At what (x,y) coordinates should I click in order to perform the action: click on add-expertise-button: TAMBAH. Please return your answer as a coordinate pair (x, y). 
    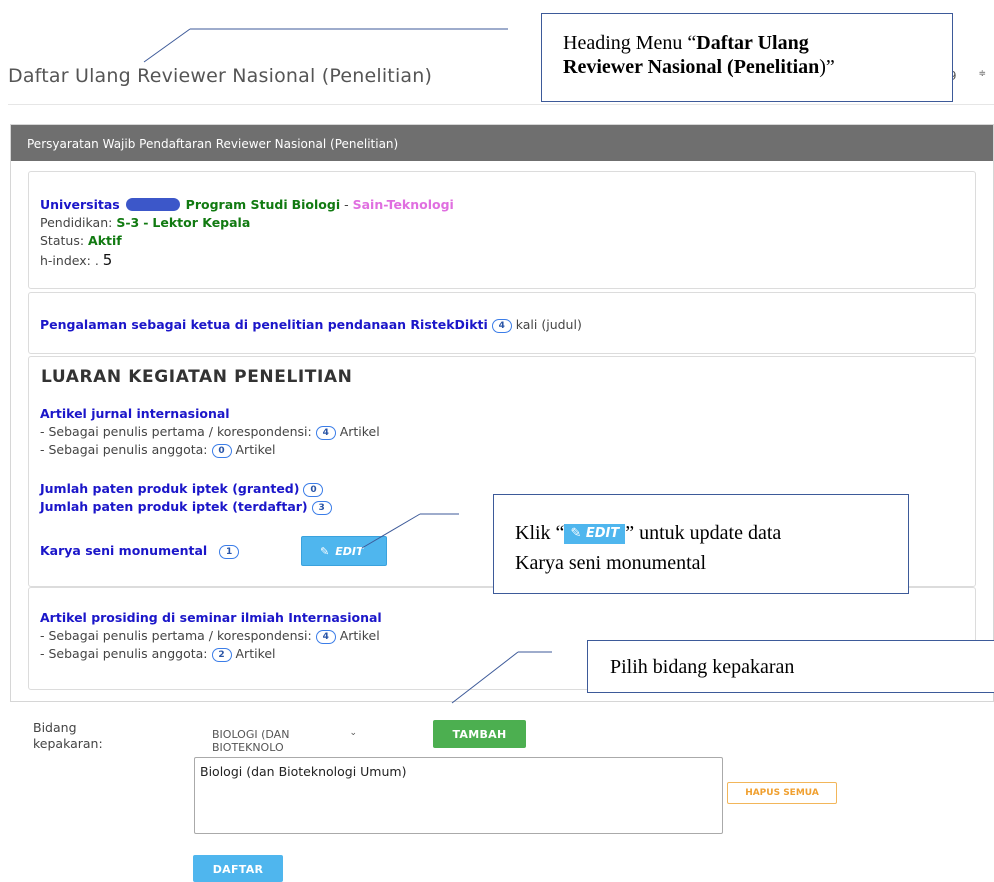
    Looking at the image, I should click on (479, 734).